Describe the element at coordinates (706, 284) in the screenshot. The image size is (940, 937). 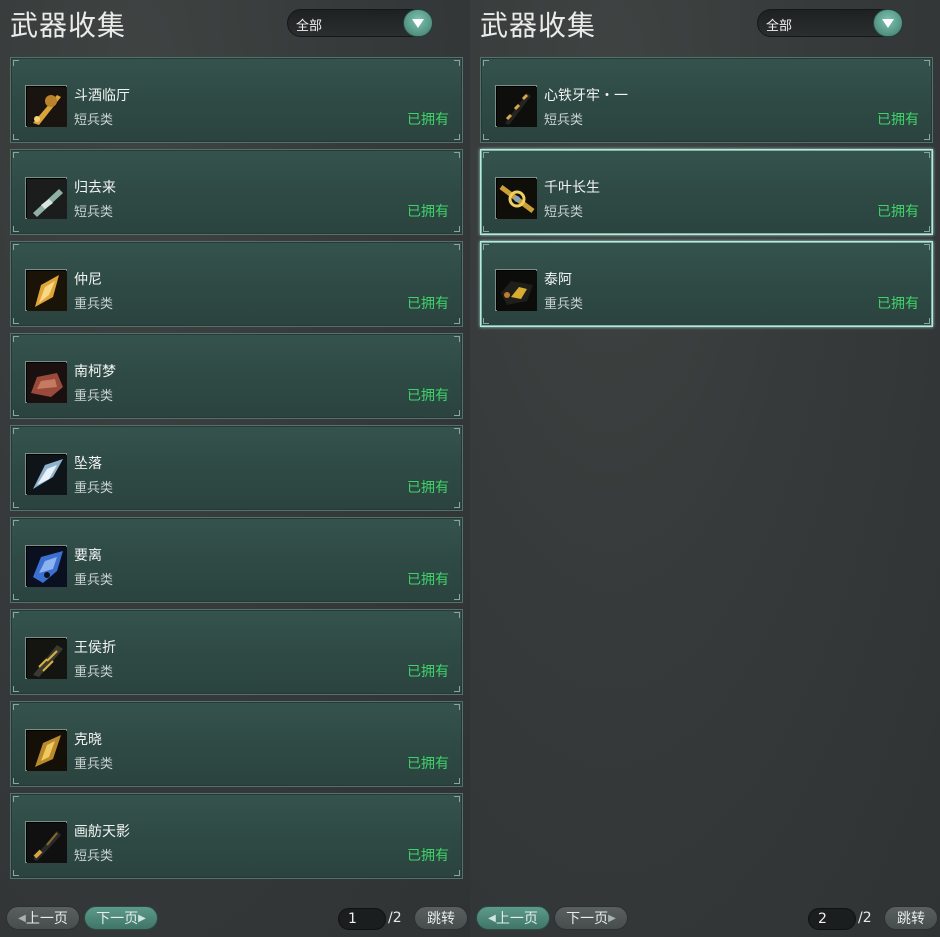
I see `weapon-card: 泰阿 重兵类 已拥有` at that location.